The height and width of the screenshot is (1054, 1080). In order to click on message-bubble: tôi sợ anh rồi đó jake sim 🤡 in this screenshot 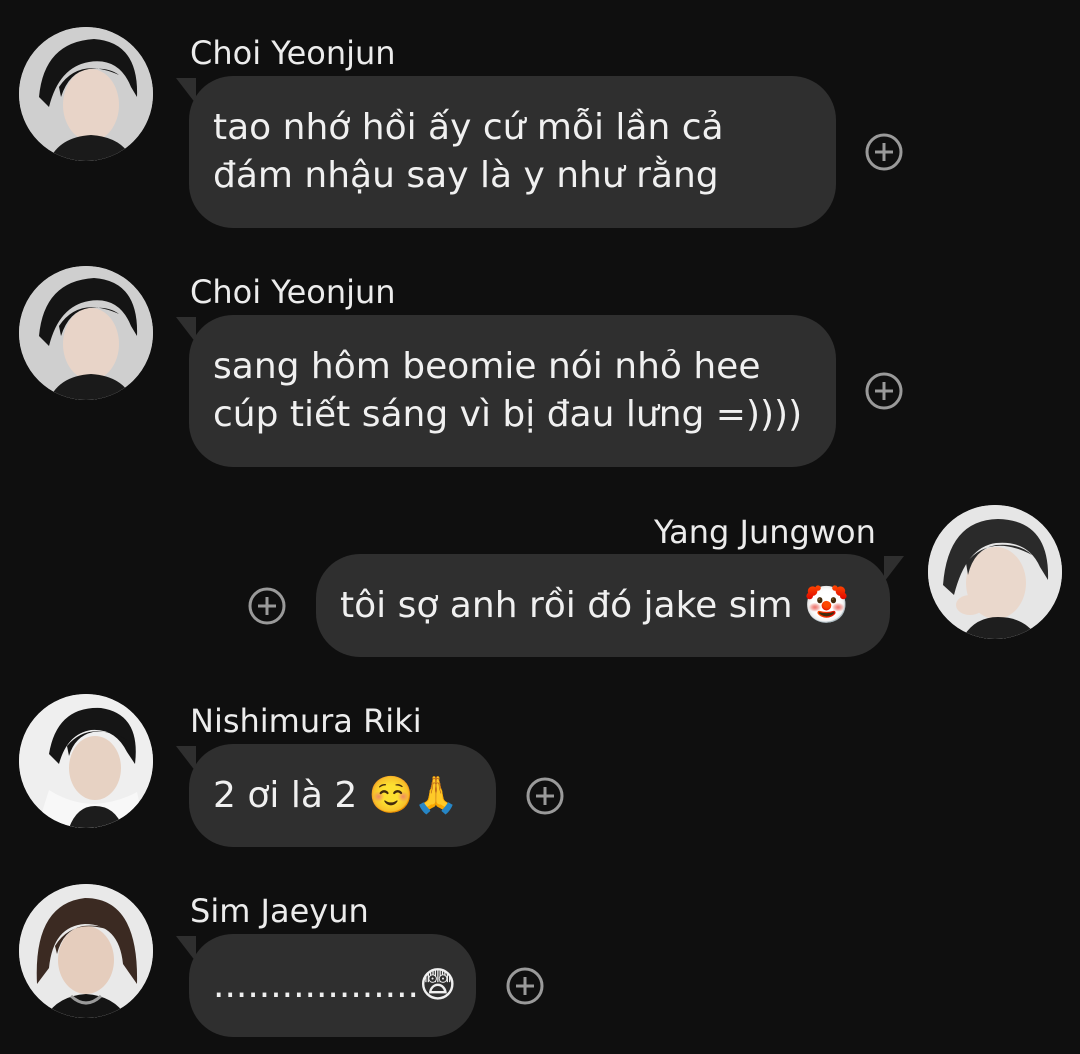, I will do `click(603, 605)`.